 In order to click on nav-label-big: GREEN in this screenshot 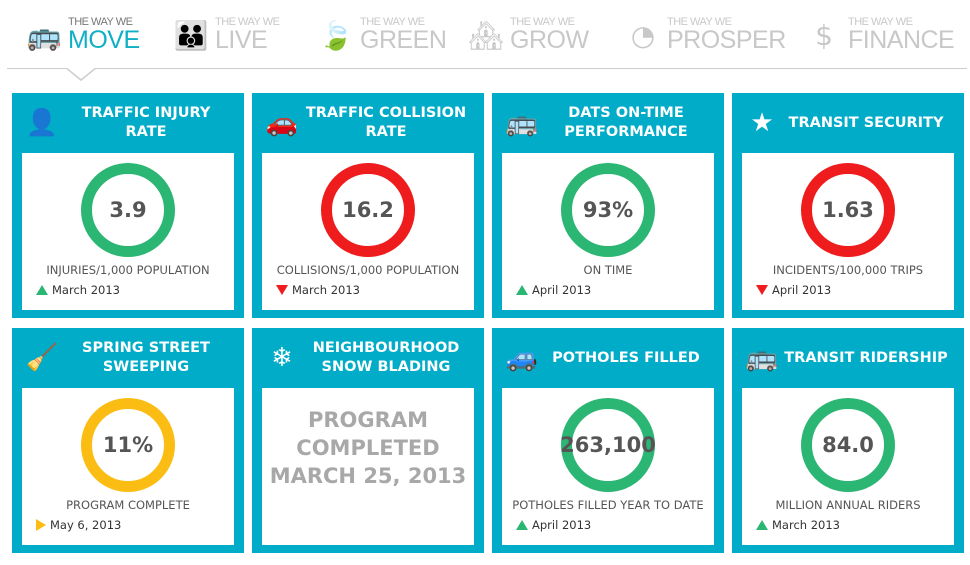, I will do `click(403, 40)`.